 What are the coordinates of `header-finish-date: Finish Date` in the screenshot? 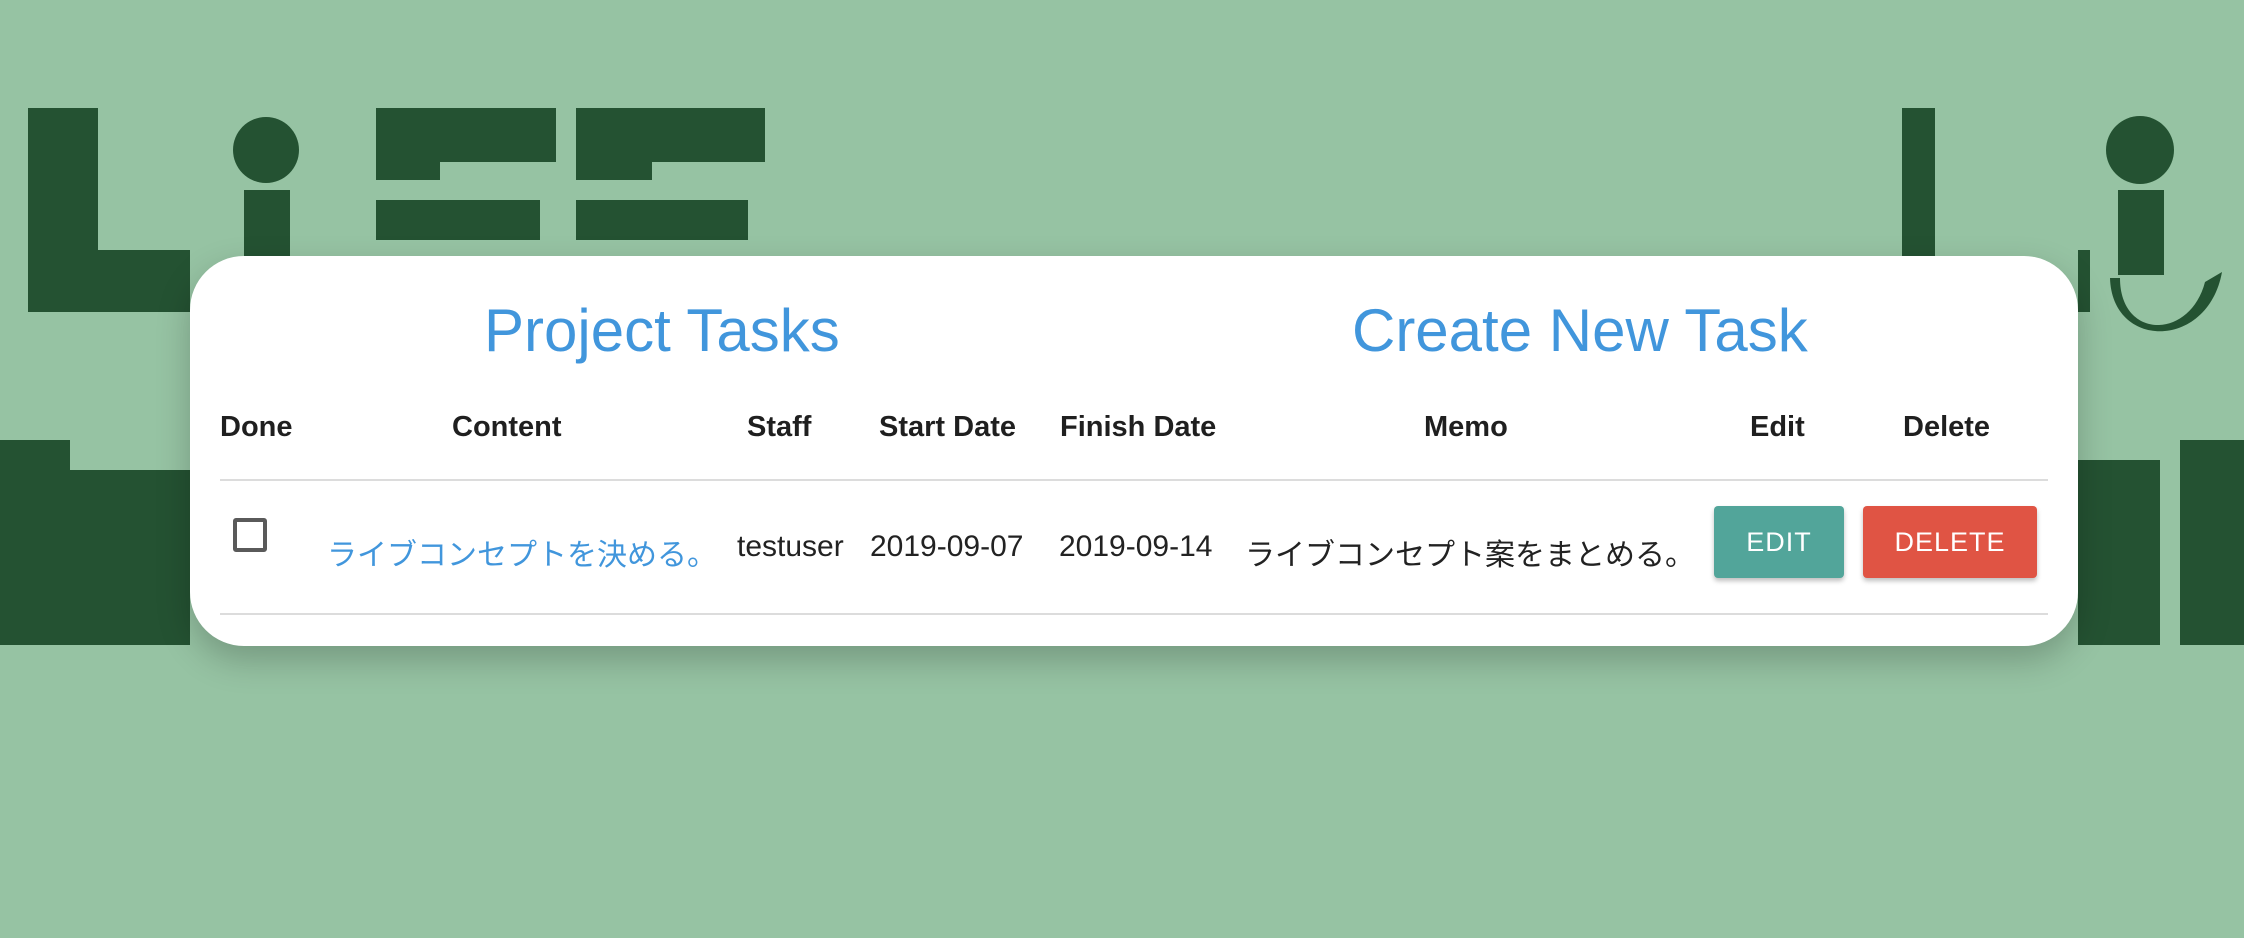 It's located at (1138, 427).